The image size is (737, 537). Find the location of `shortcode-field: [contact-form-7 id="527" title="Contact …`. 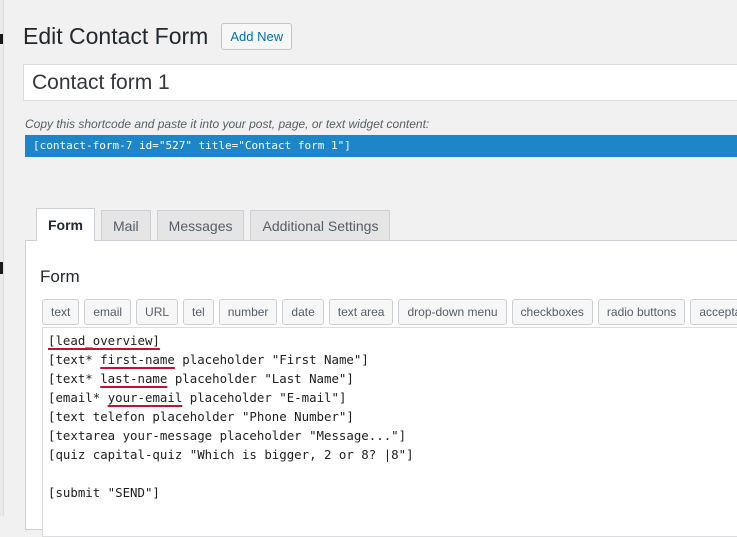

shortcode-field: [contact-form-7 id="527" title="Contact … is located at coordinates (381, 146).